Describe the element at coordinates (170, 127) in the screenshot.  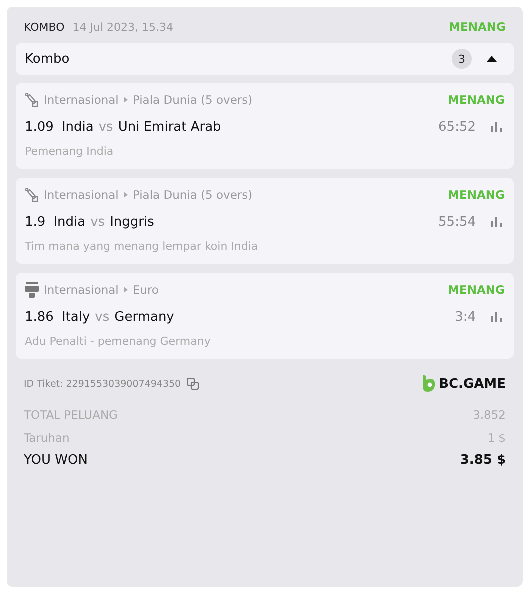
I see `team-name: Uni Emirat Arab` at that location.